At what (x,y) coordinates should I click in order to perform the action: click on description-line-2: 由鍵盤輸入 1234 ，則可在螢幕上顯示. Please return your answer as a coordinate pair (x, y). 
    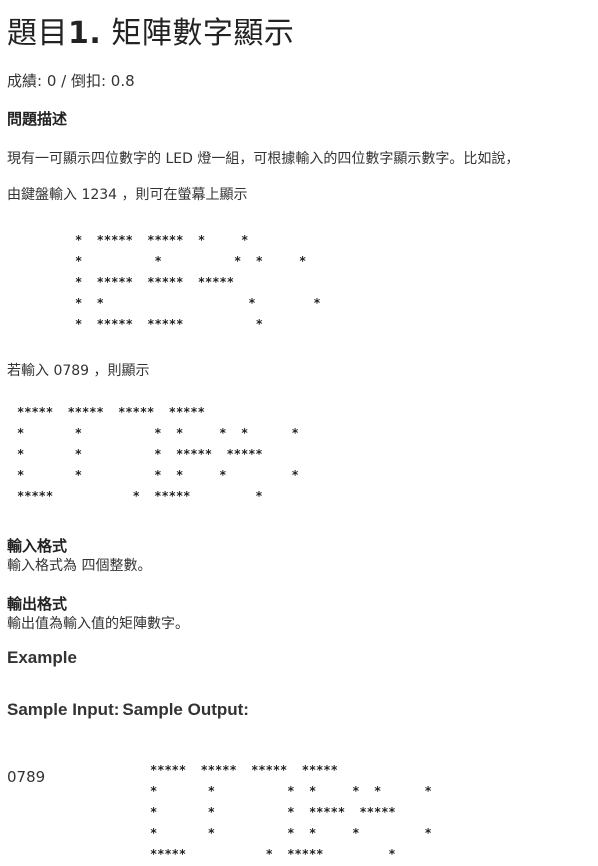
    Looking at the image, I should click on (127, 195).